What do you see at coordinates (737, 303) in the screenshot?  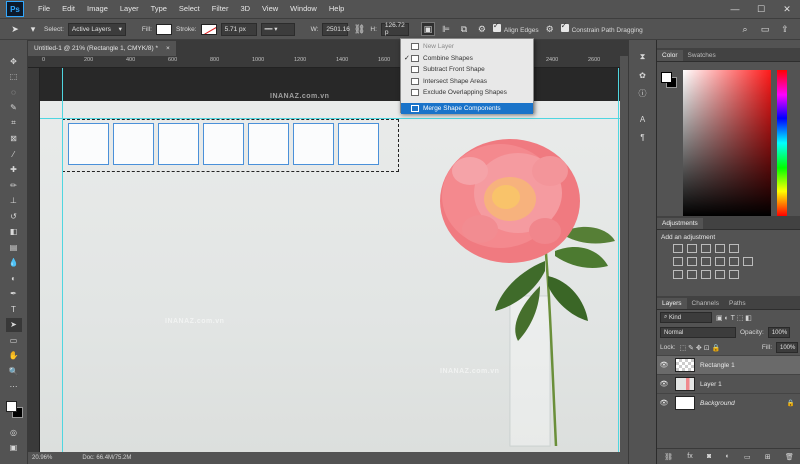 I see `tab-paths: Paths` at bounding box center [737, 303].